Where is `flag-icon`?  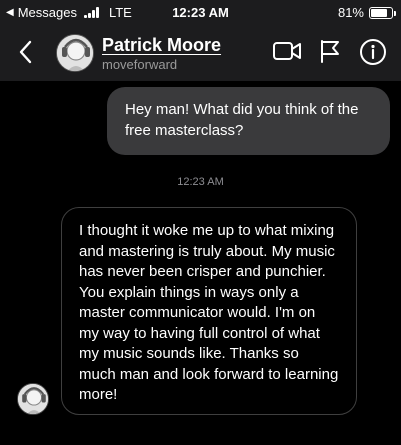 flag-icon is located at coordinates (330, 51).